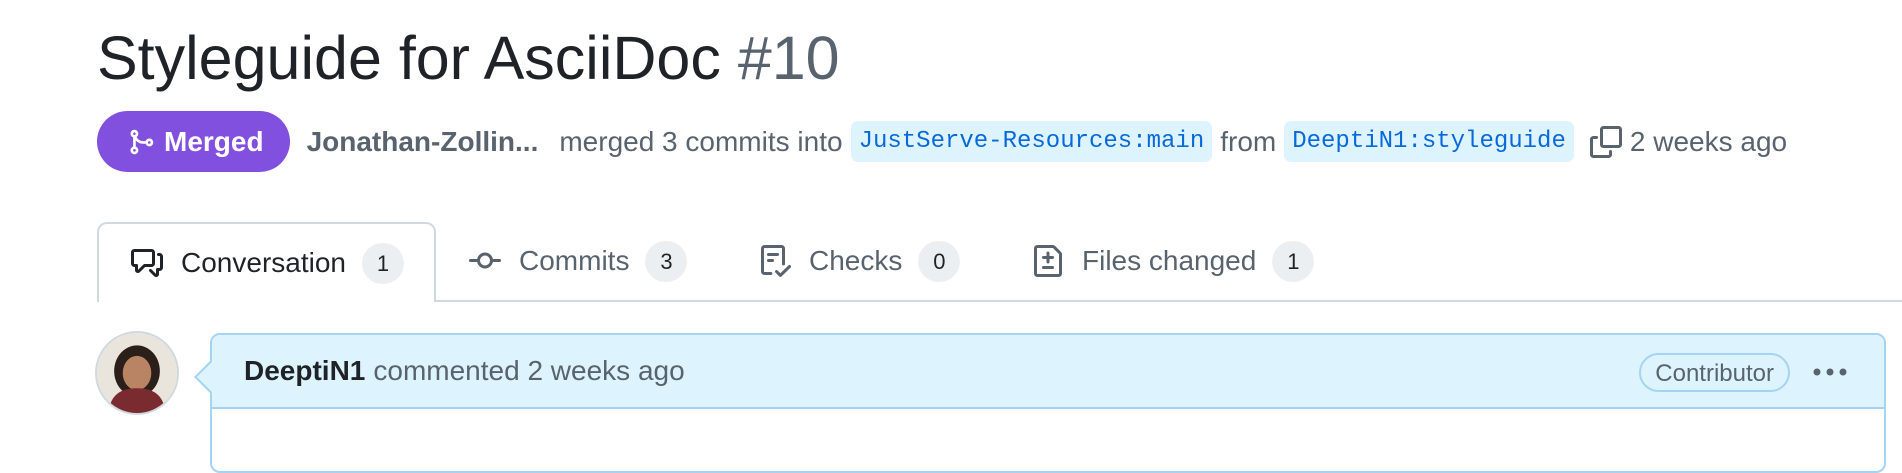  What do you see at coordinates (939, 261) in the screenshot?
I see `tab-checks-count: 0` at bounding box center [939, 261].